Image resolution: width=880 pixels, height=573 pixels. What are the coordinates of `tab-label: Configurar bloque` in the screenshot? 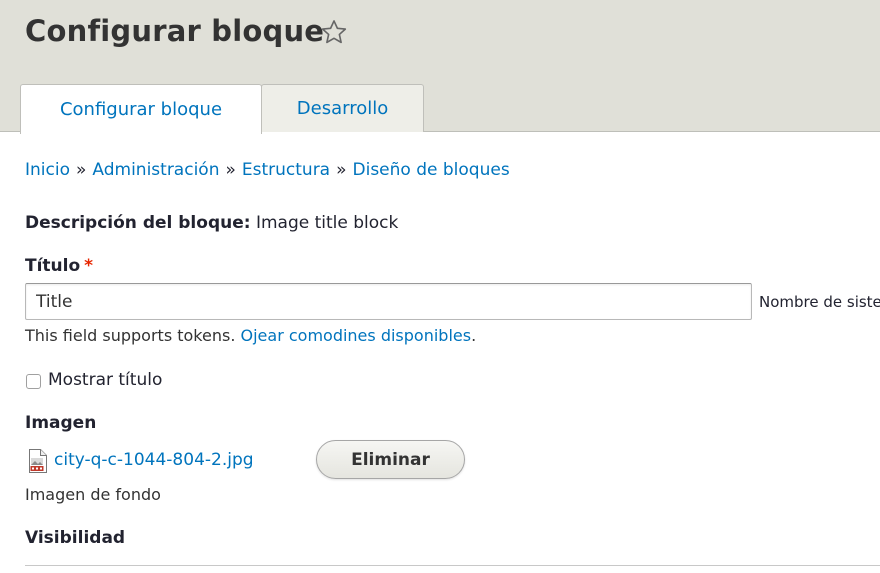 It's located at (141, 109).